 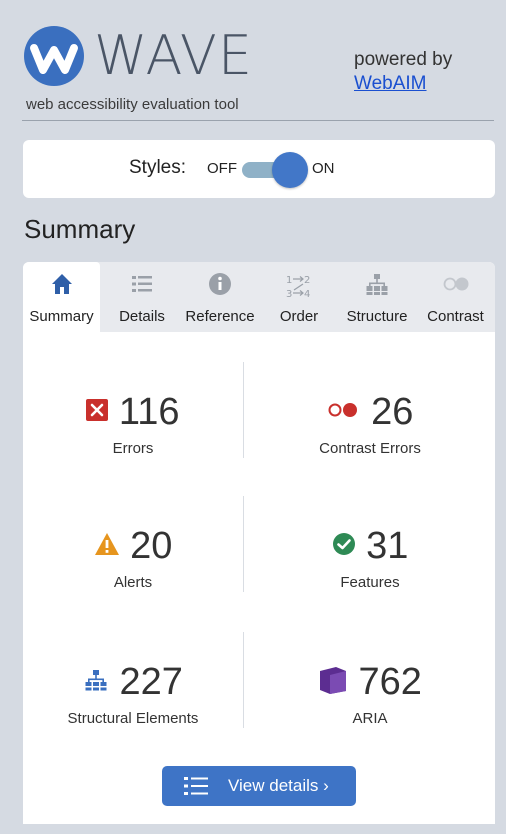 I want to click on styles-toggle-box: Styles: OFF ON, so click(x=259, y=169).